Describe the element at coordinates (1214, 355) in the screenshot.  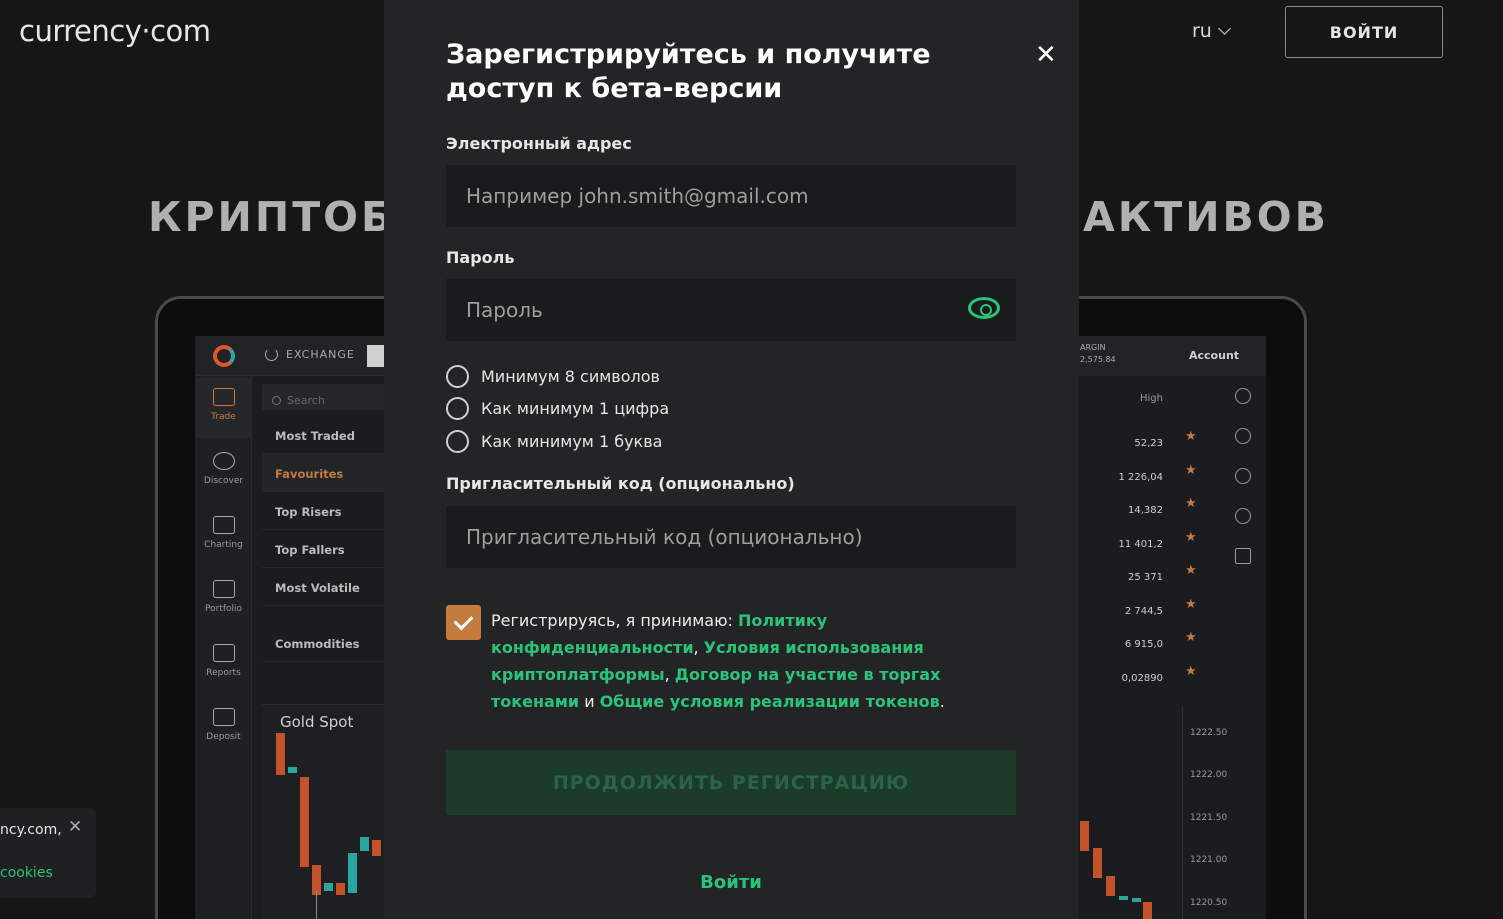
I see `account-menu: Account` at that location.